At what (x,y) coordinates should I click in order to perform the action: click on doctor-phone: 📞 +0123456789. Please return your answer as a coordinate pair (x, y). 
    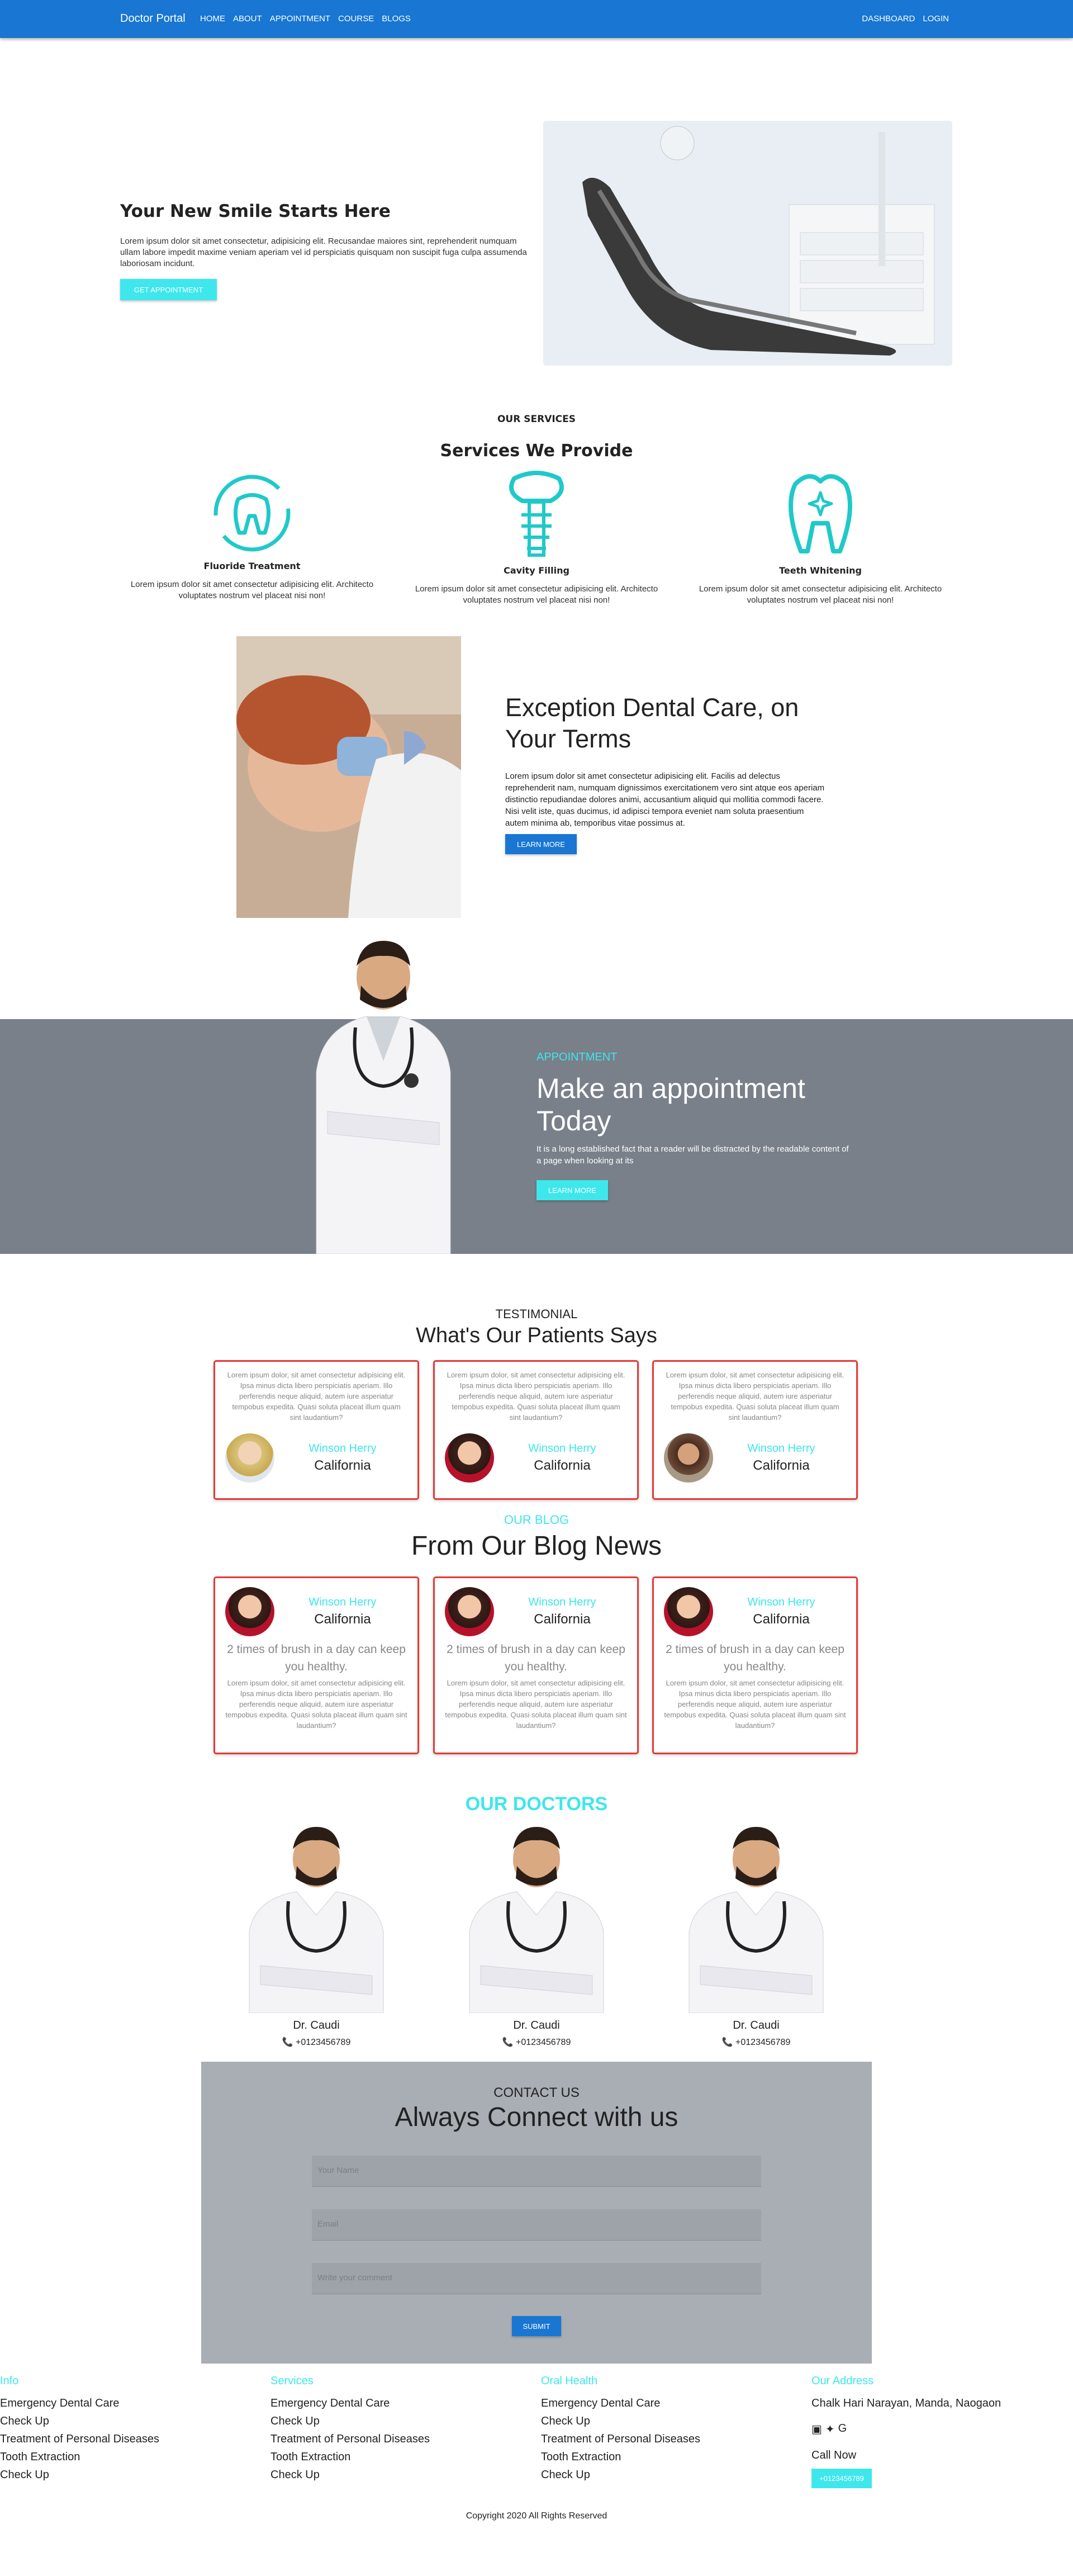
    Looking at the image, I should click on (756, 2042).